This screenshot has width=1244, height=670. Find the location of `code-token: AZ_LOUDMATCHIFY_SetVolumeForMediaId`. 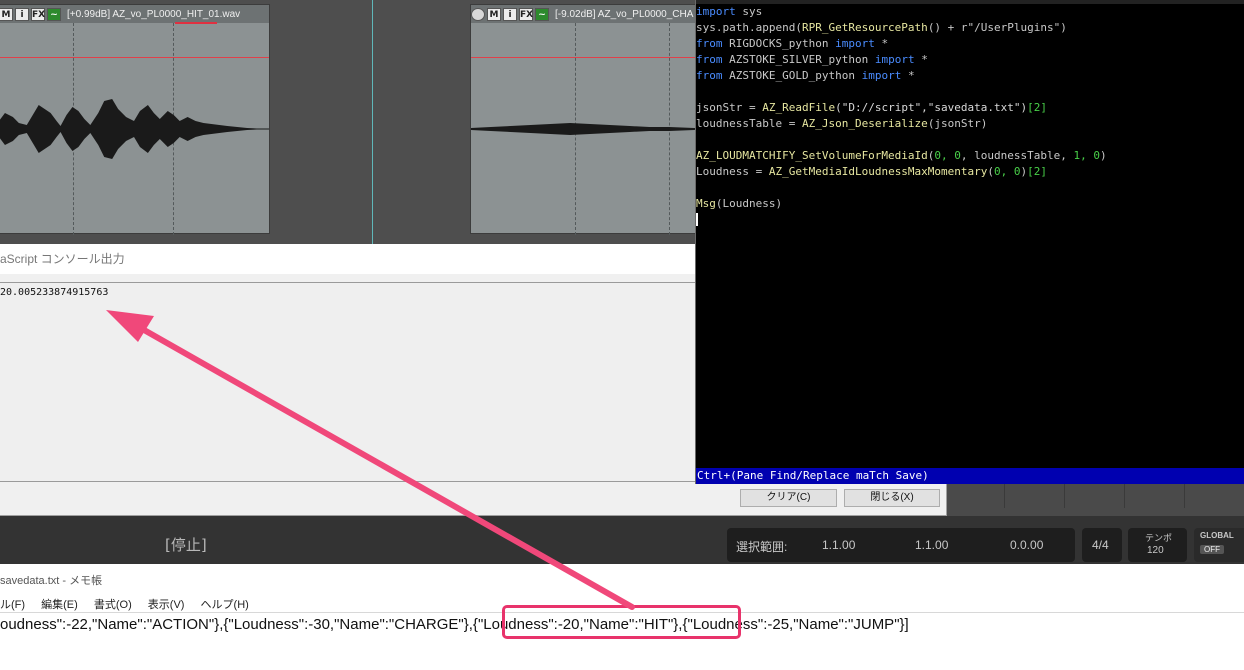

code-token: AZ_LOUDMATCHIFY_SetVolumeForMediaId is located at coordinates (812, 155).